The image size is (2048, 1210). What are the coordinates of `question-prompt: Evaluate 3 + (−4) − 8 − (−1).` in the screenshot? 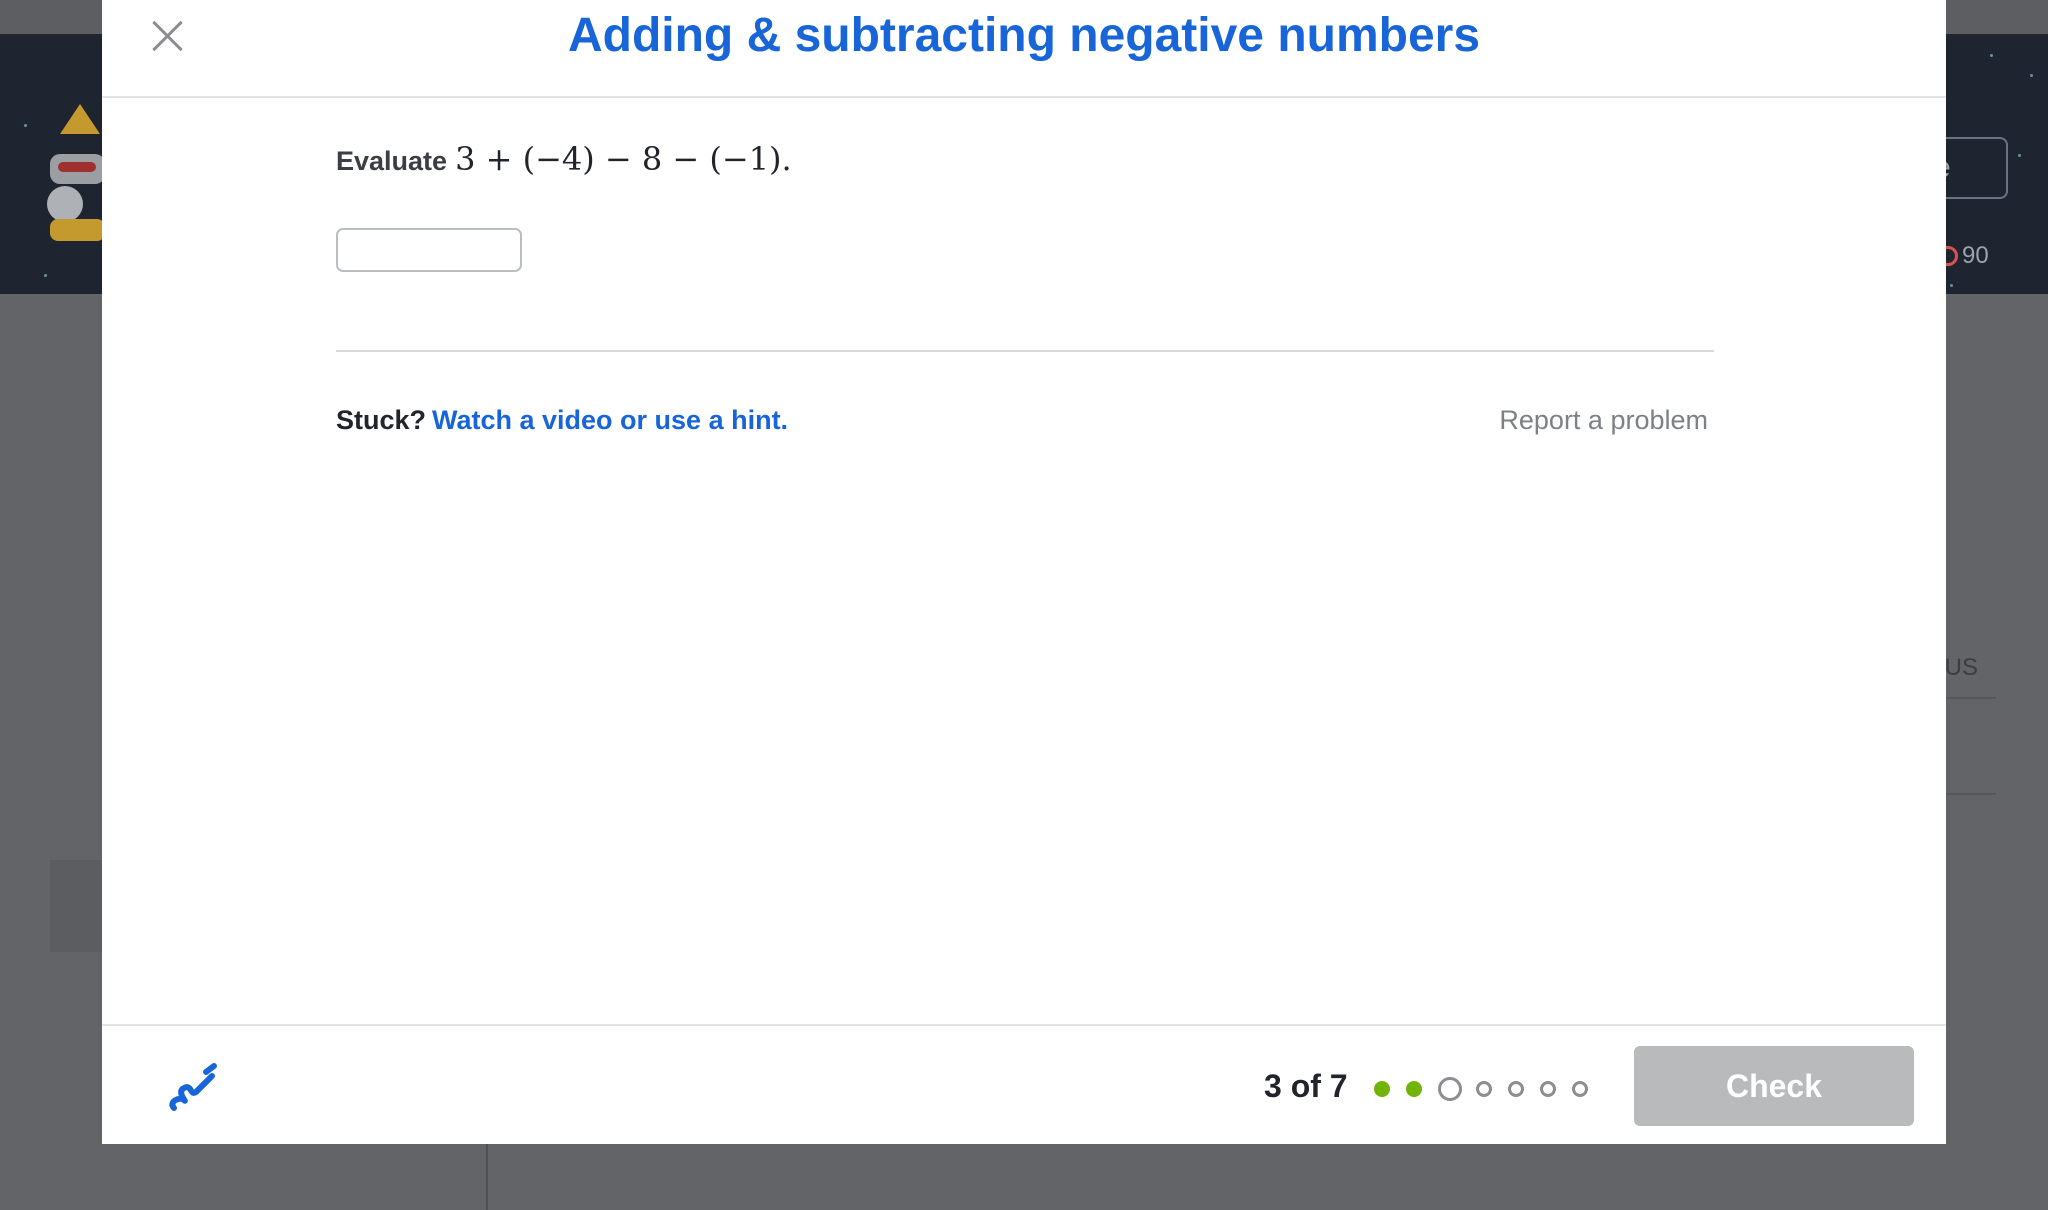 It's located at (564, 159).